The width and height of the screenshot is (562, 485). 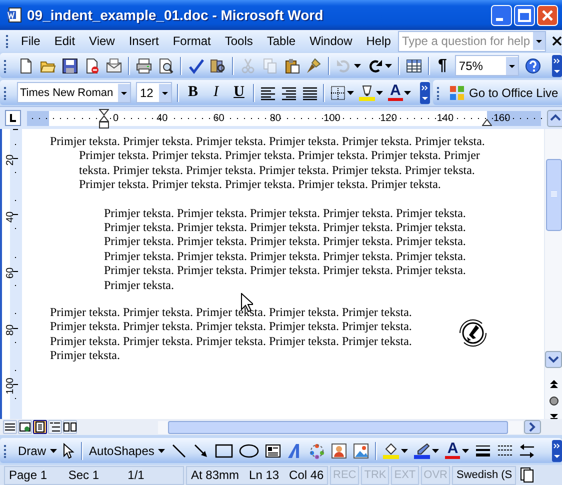 What do you see at coordinates (218, 66) in the screenshot?
I see `research-icon` at bounding box center [218, 66].